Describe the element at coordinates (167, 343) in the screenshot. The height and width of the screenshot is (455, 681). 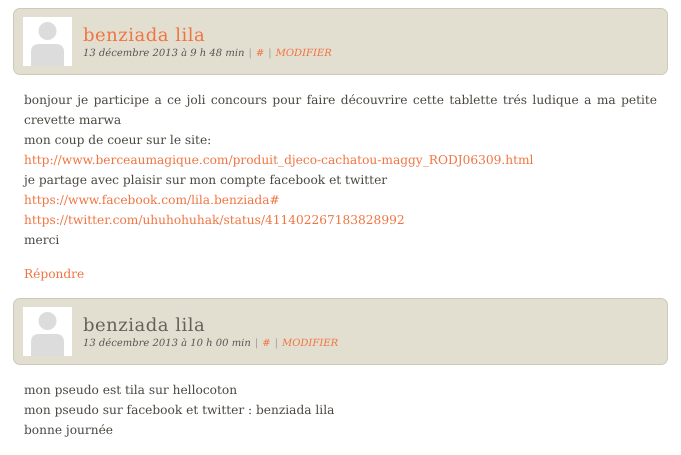
I see `comment-date: 13 décembre 2013 à 10 h 00 min` at that location.